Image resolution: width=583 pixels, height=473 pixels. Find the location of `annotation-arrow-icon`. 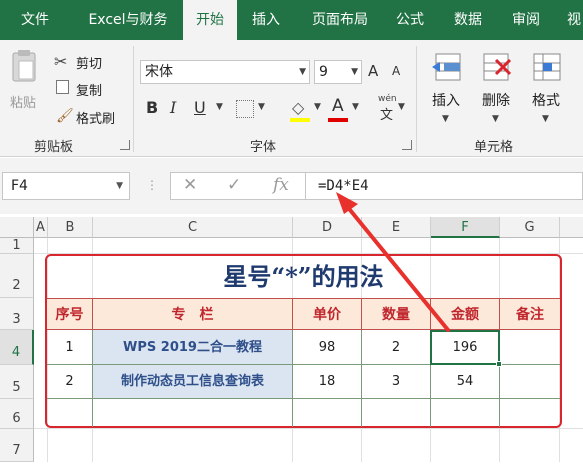

annotation-arrow-icon is located at coordinates (393, 262).